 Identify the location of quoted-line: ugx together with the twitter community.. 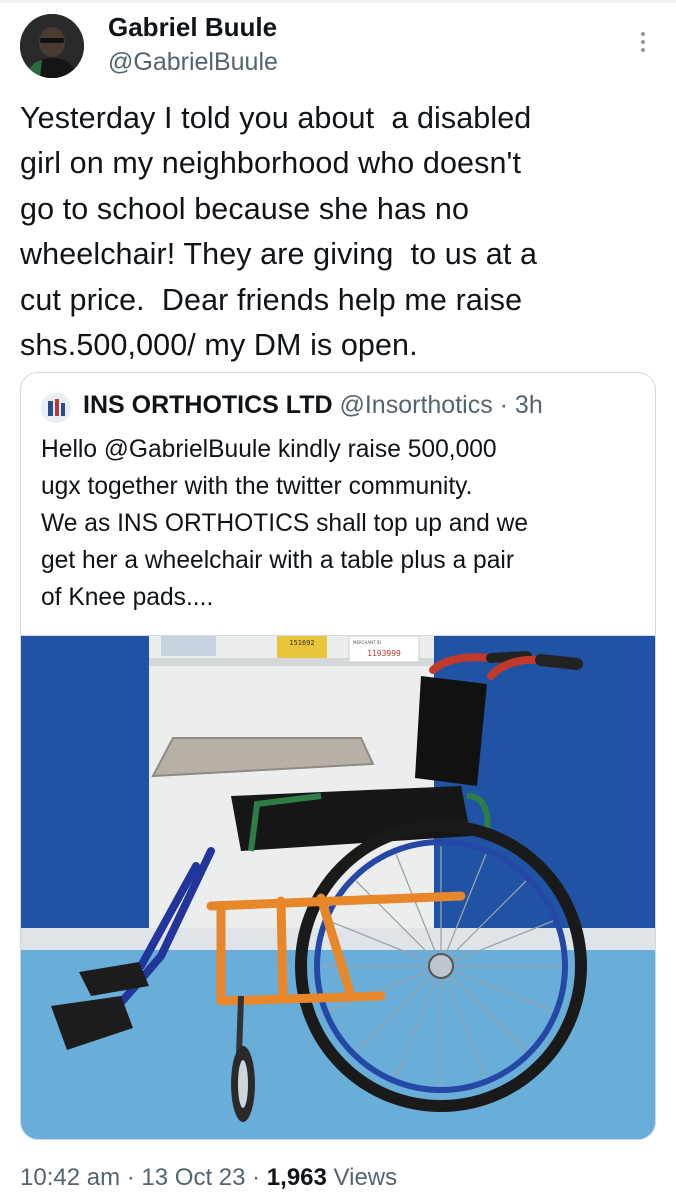
(257, 486).